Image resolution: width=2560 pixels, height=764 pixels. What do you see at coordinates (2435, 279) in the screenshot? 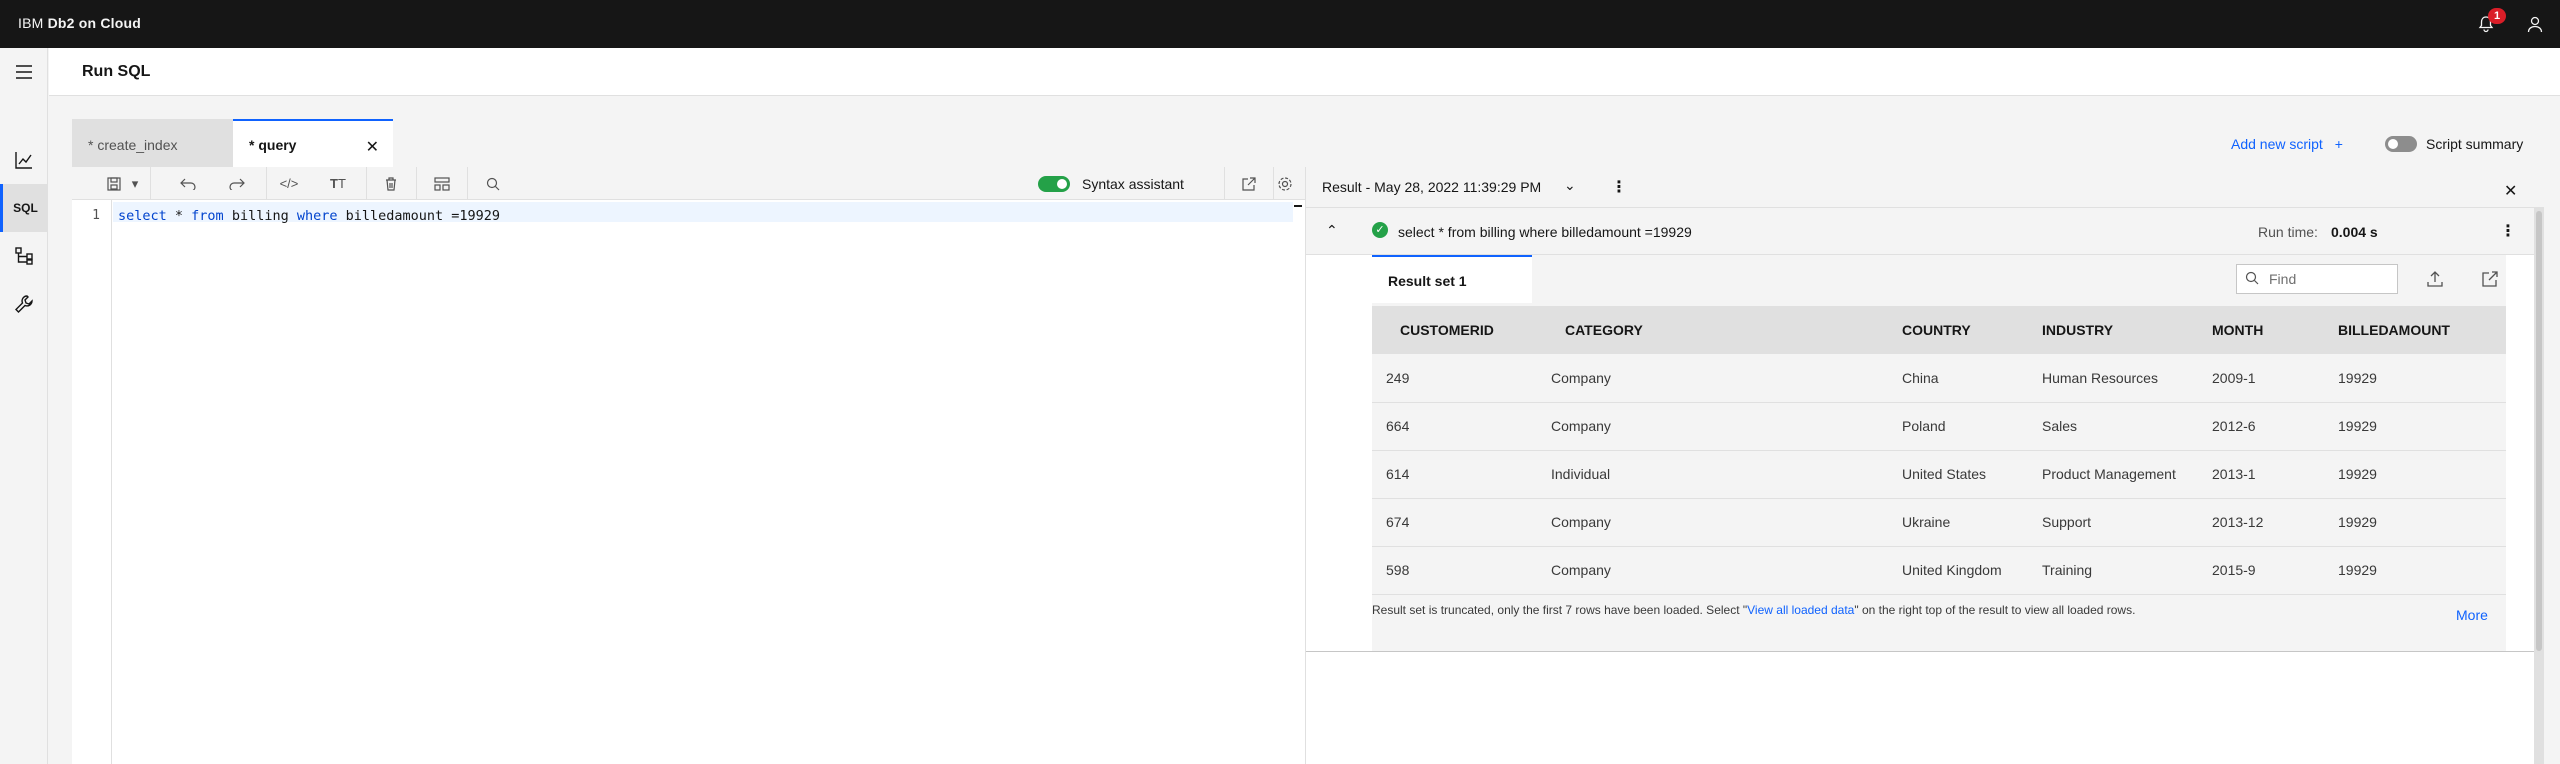
I see `upload-icon` at bounding box center [2435, 279].